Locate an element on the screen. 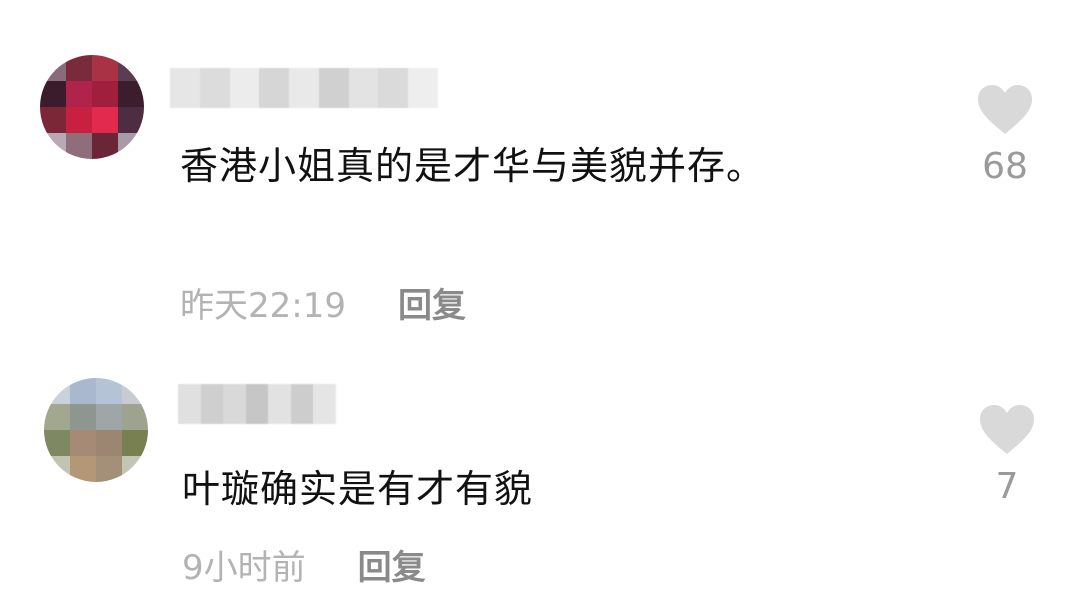  comment-meta: 9小时前 回复 is located at coordinates (304, 564).